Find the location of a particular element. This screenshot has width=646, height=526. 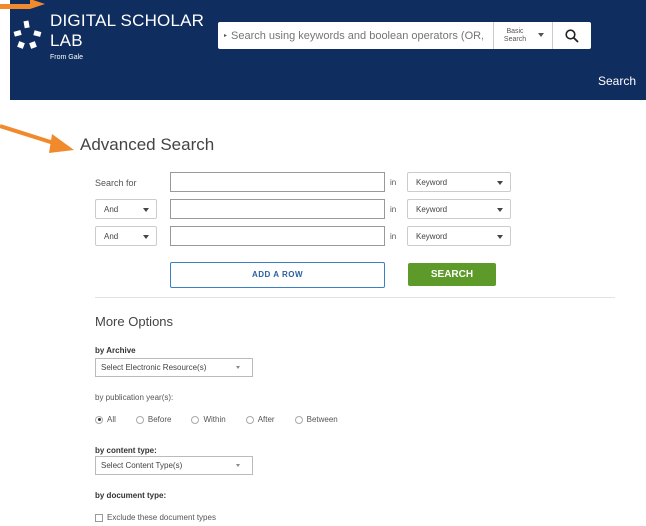

header-search-button is located at coordinates (571, 35).